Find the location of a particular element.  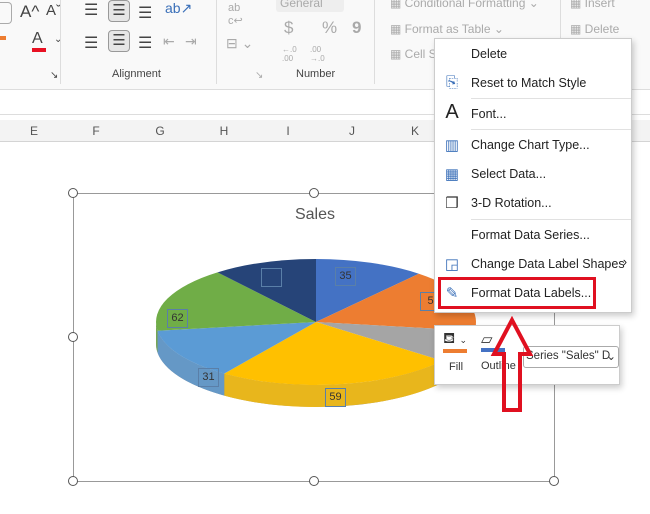

font-color-button: A is located at coordinates (39, 41).